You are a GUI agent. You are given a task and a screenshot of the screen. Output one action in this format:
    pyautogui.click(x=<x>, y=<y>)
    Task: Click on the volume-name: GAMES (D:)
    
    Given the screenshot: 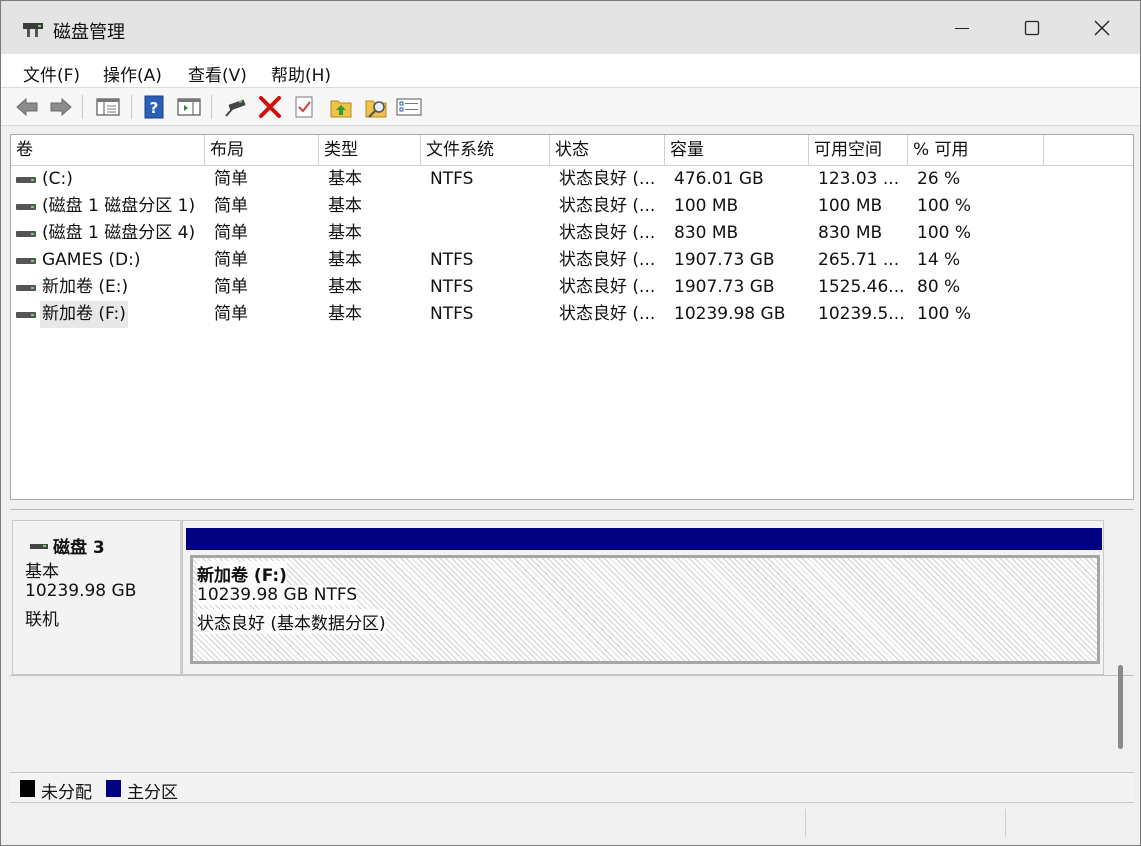 What is the action you would take?
    pyautogui.click(x=91, y=260)
    